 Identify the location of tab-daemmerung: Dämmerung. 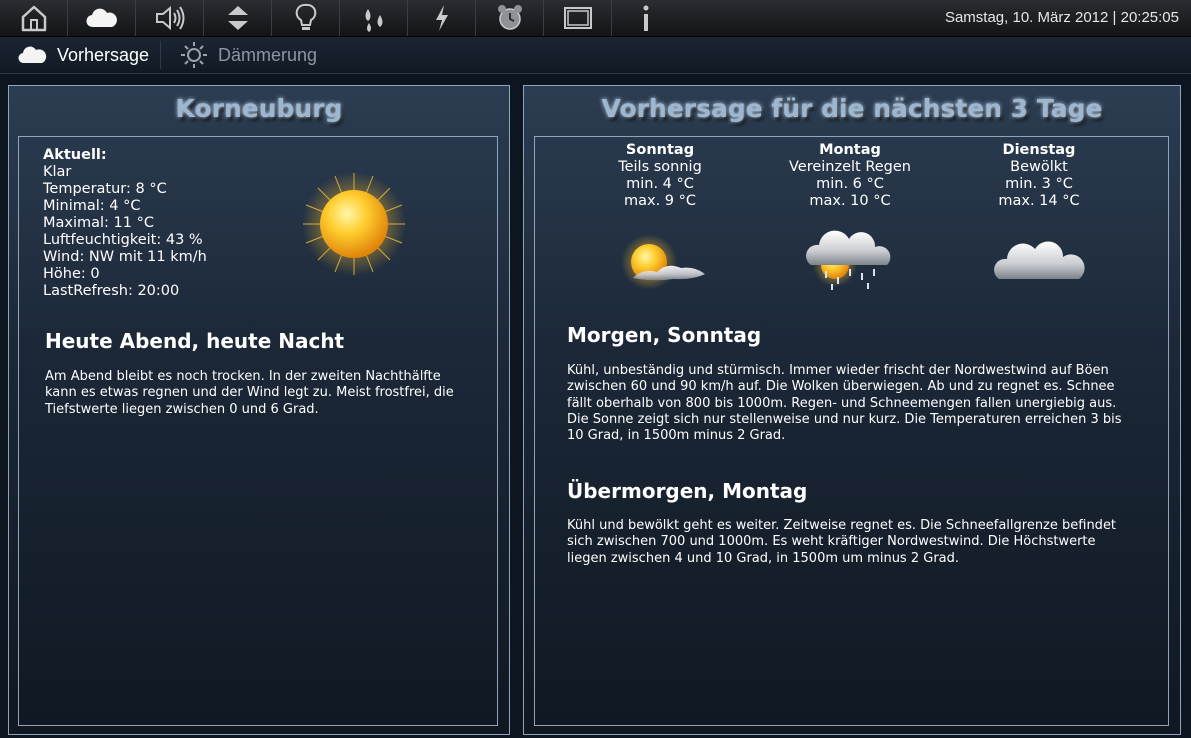
(248, 55).